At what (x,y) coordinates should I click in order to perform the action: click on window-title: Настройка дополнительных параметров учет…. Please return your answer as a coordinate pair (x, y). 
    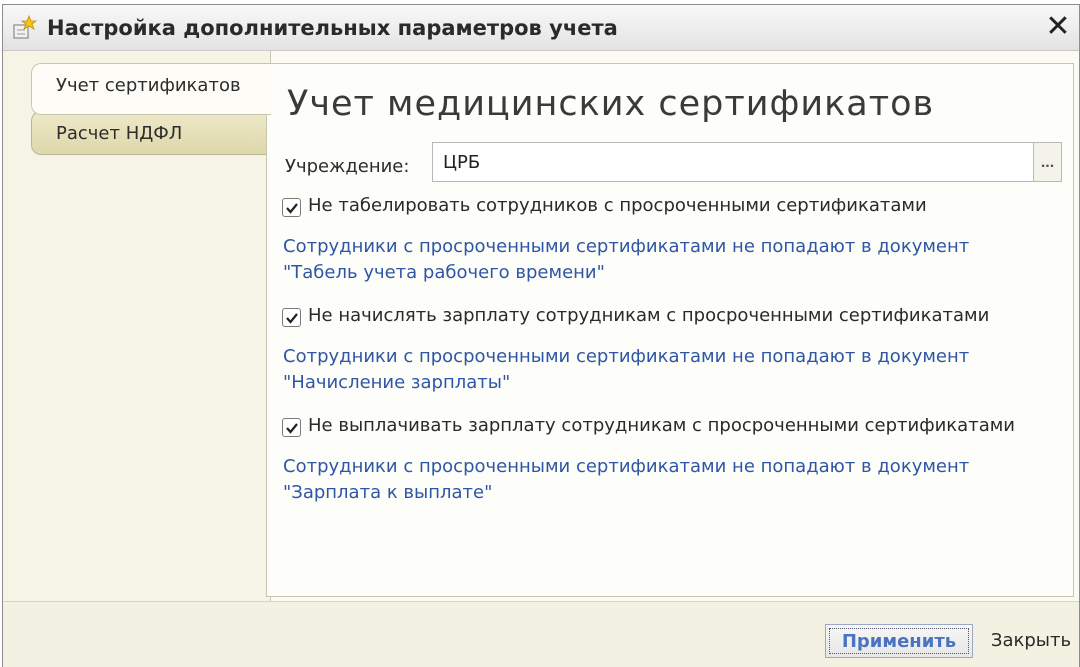
    Looking at the image, I should click on (332, 28).